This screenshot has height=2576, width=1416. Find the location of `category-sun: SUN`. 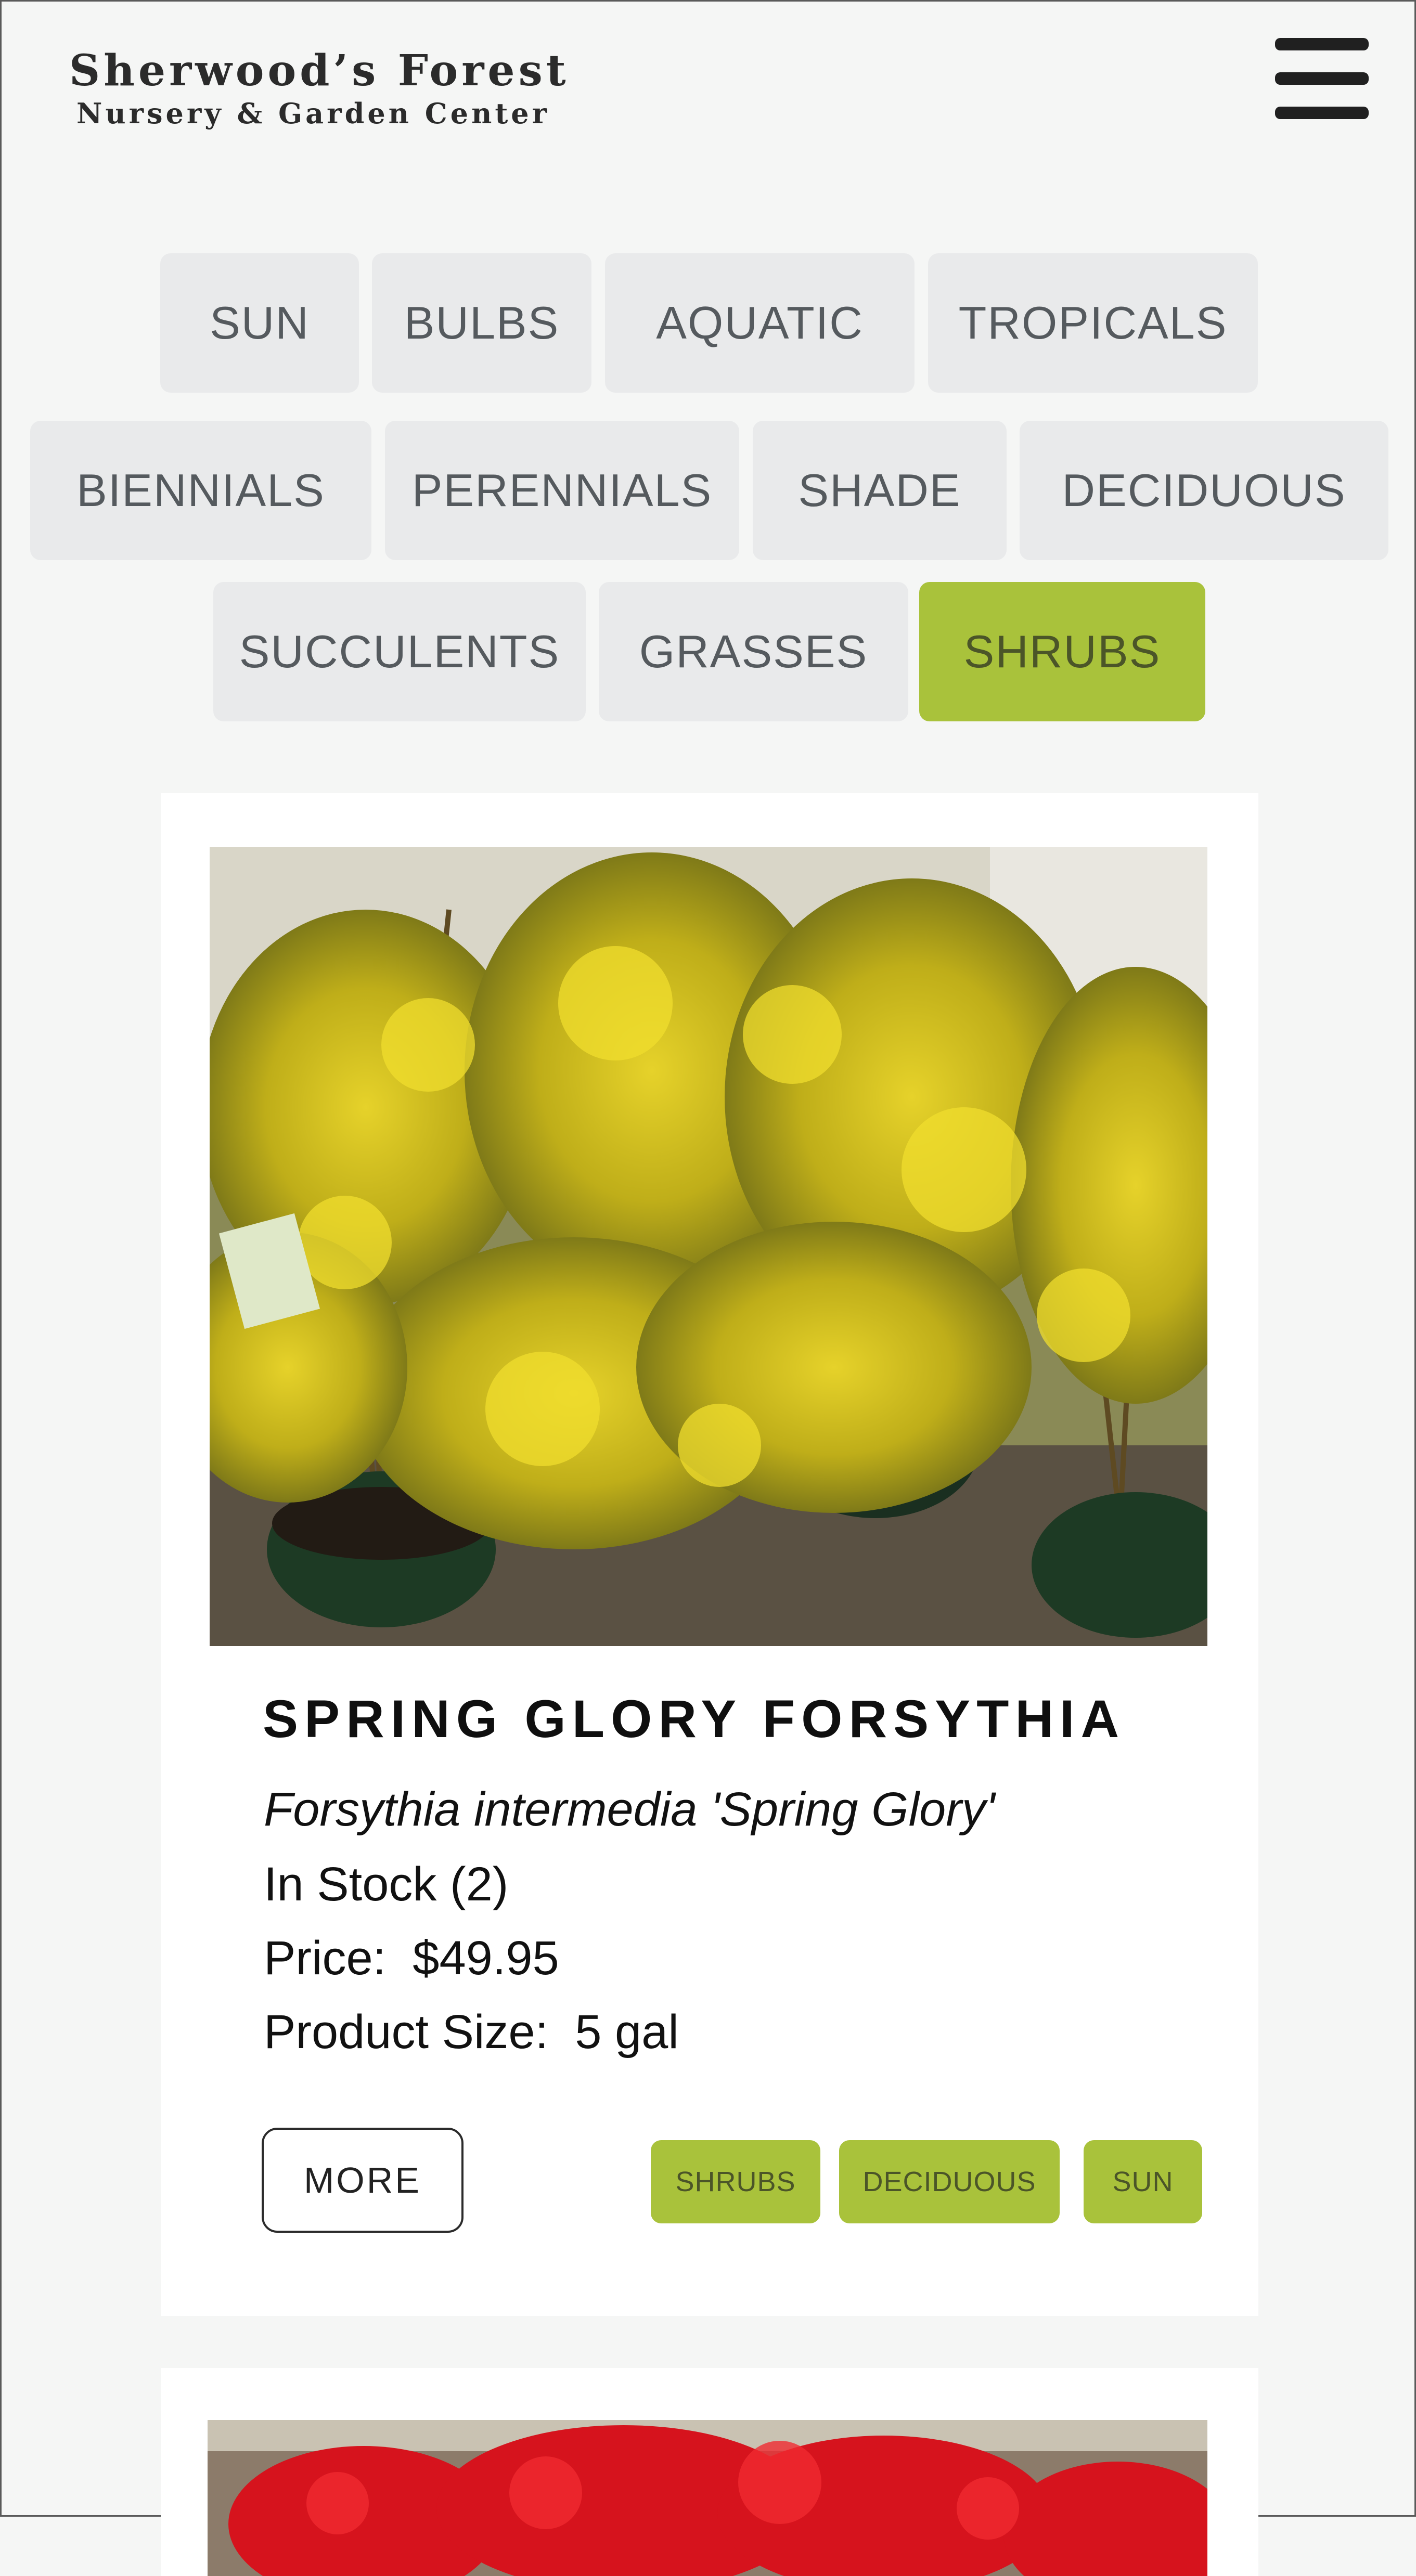

category-sun: SUN is located at coordinates (259, 323).